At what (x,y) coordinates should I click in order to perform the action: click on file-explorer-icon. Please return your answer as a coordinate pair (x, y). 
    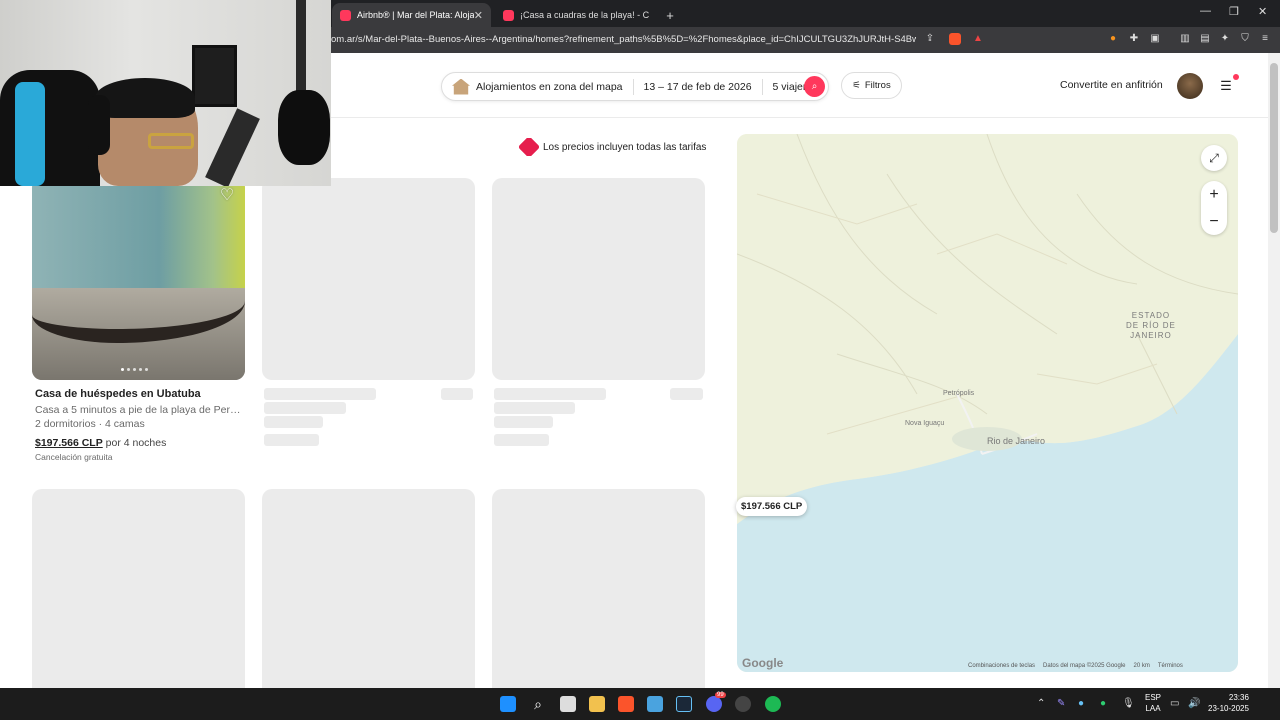
    Looking at the image, I should click on (597, 704).